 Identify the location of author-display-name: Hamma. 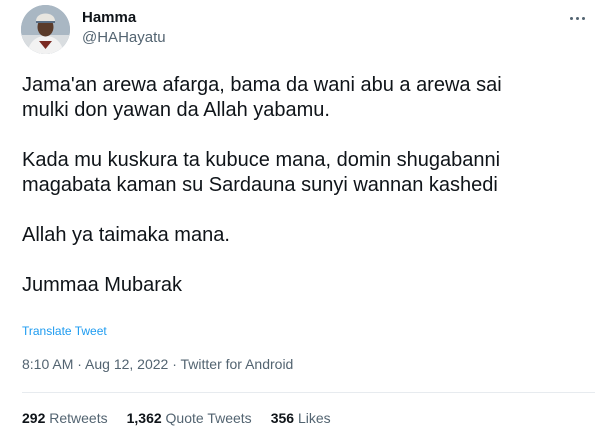
(109, 17).